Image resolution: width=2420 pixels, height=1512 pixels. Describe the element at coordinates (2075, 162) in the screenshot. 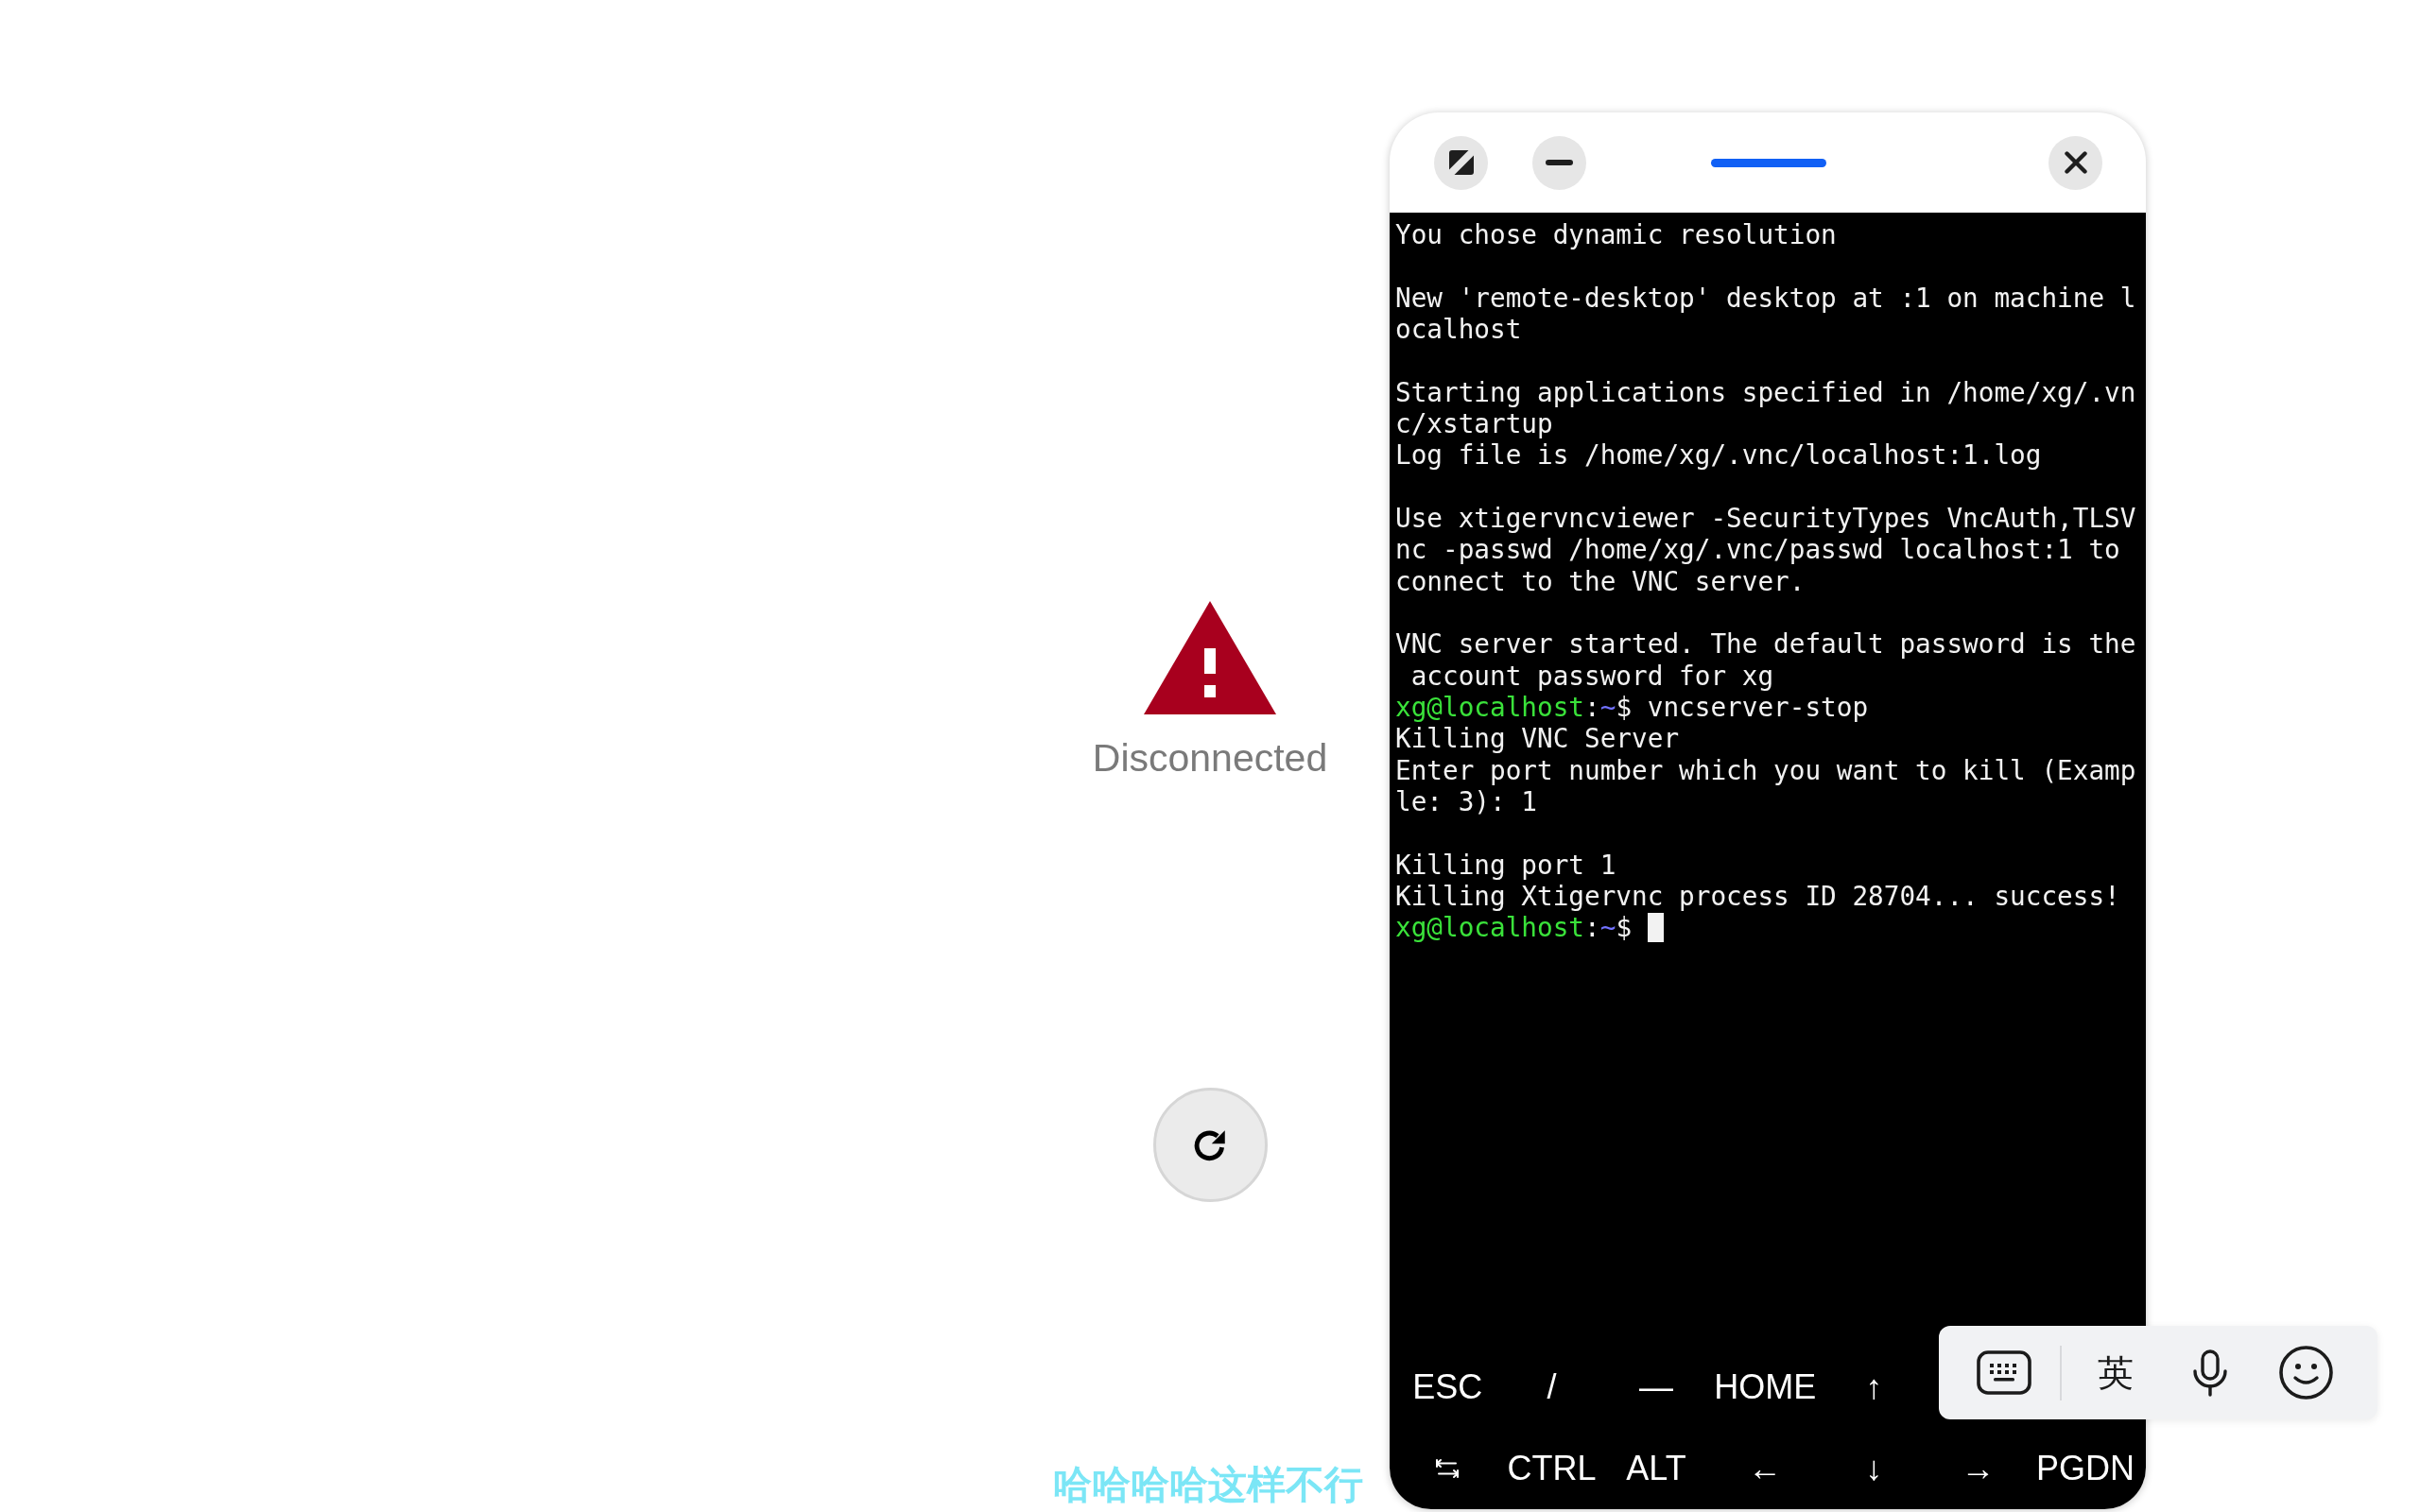

I see `close-icon` at that location.